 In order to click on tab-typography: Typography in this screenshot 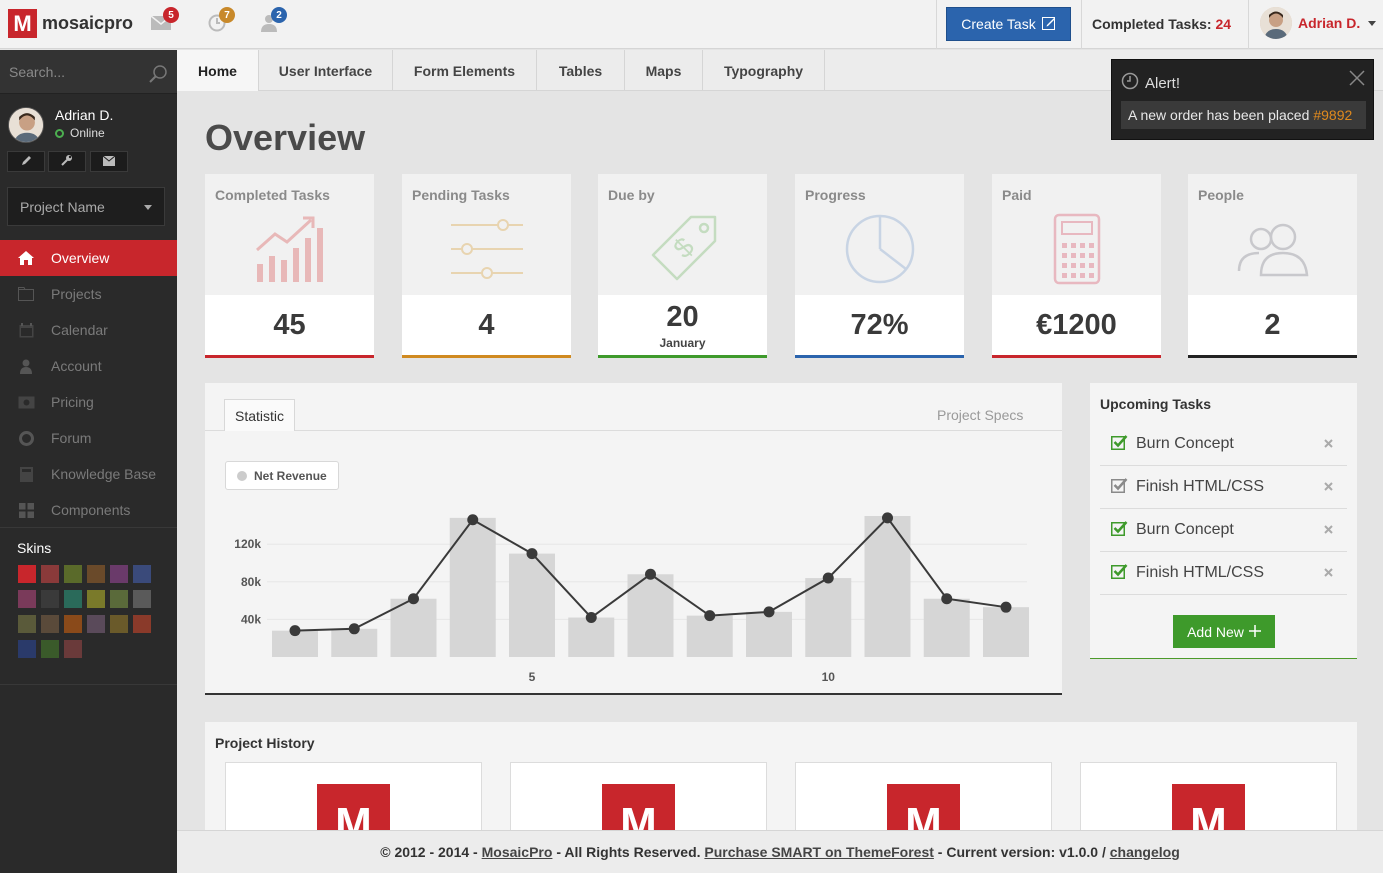, I will do `click(764, 70)`.